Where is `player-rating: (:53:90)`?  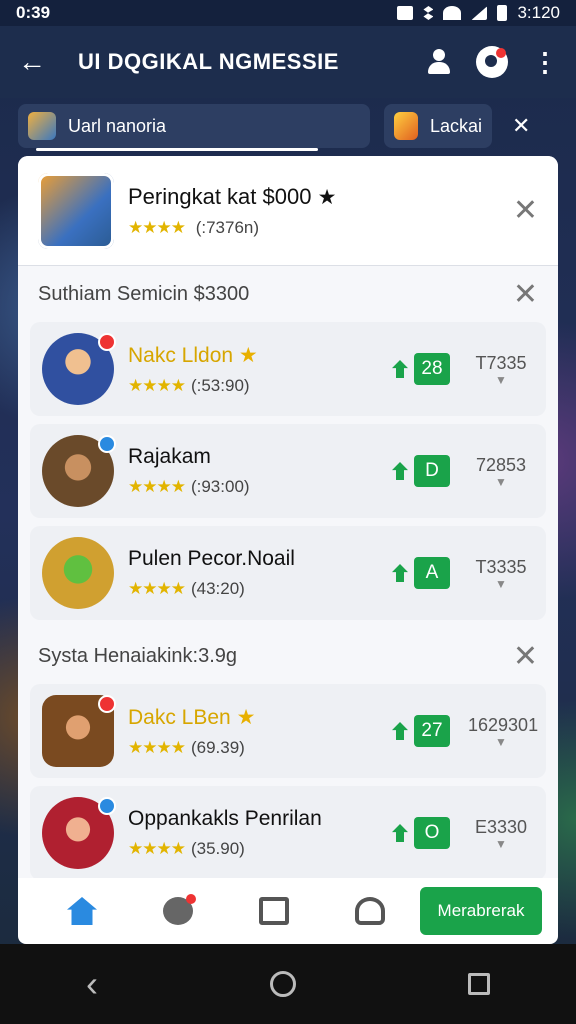 player-rating: (:53:90) is located at coordinates (220, 385).